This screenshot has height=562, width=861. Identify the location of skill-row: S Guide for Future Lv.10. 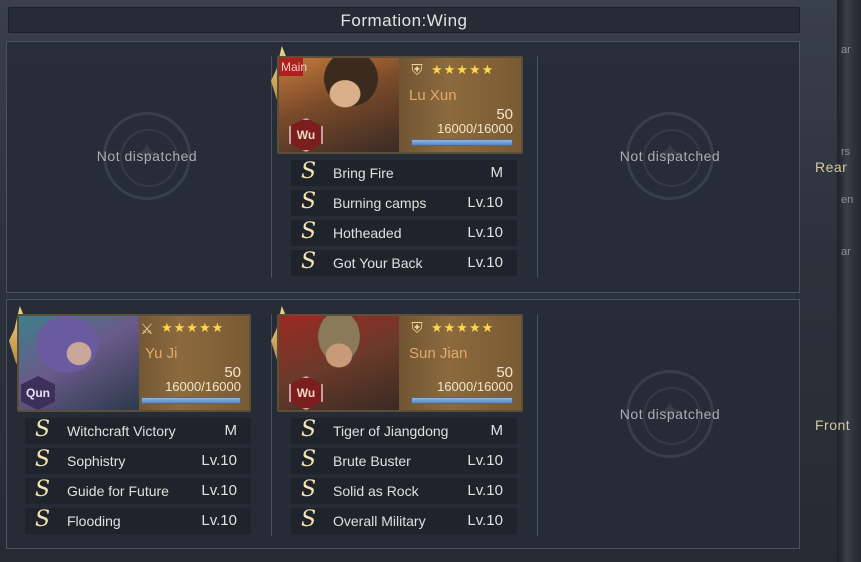
(138, 491).